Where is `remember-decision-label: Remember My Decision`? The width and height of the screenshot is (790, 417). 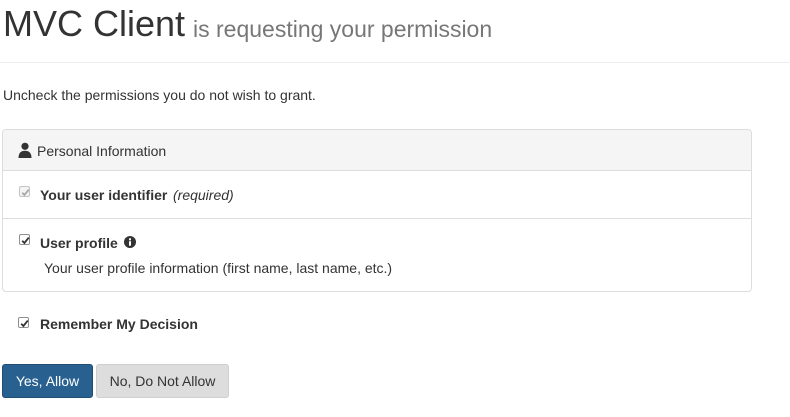 remember-decision-label: Remember My Decision is located at coordinates (119, 324).